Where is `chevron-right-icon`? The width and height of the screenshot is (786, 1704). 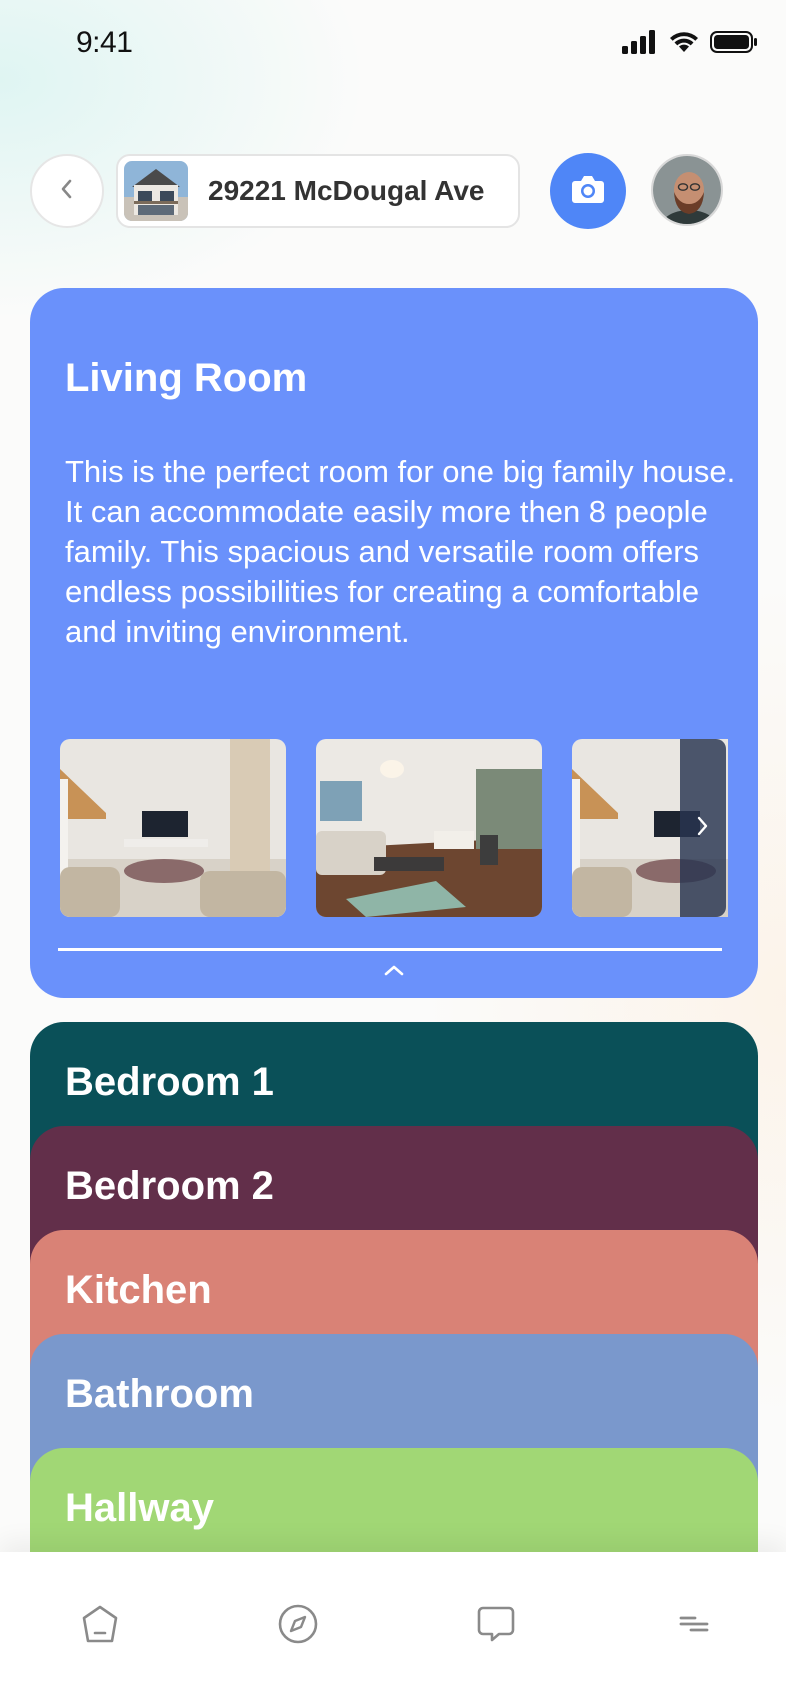 chevron-right-icon is located at coordinates (703, 828).